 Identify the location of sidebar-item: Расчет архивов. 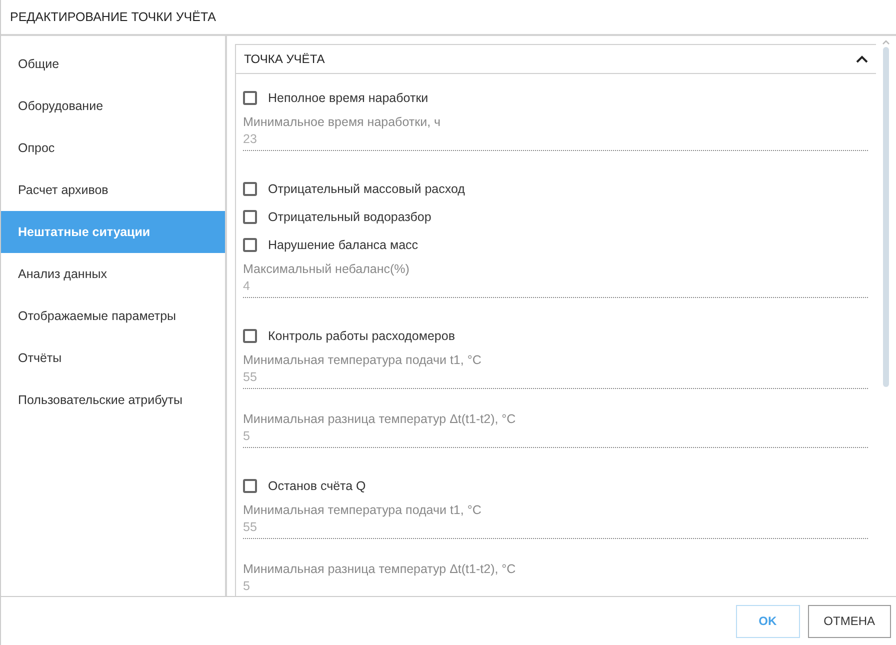
(113, 190).